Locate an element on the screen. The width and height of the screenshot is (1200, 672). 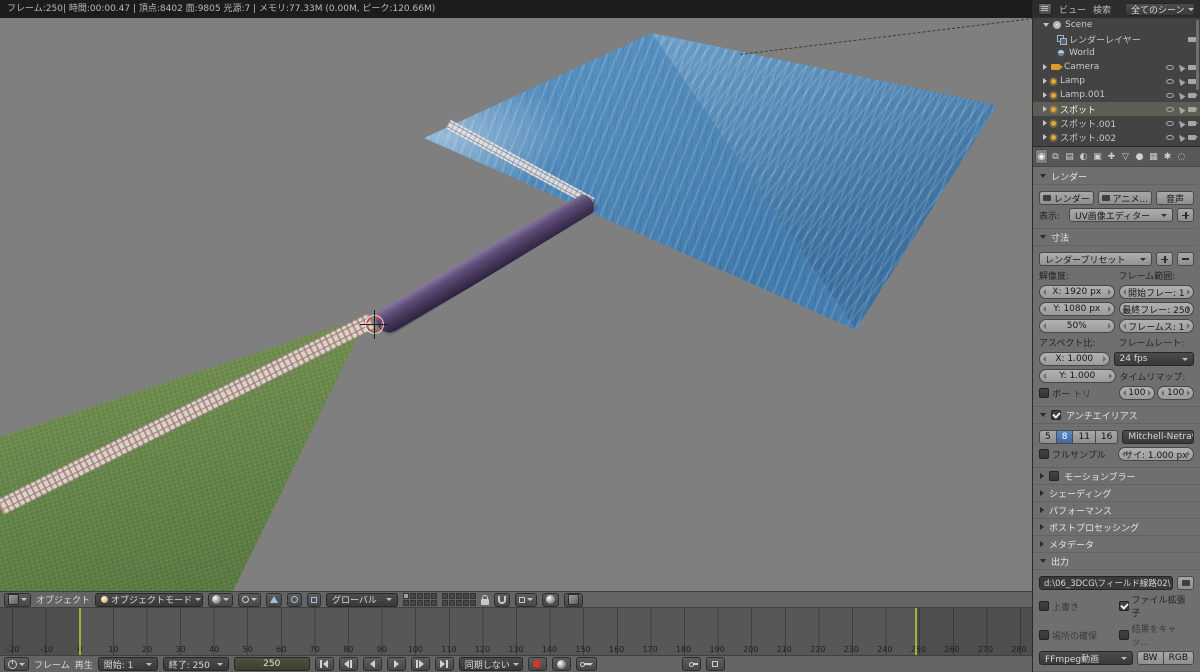
full-sample-checkbox is located at coordinates (1044, 454).